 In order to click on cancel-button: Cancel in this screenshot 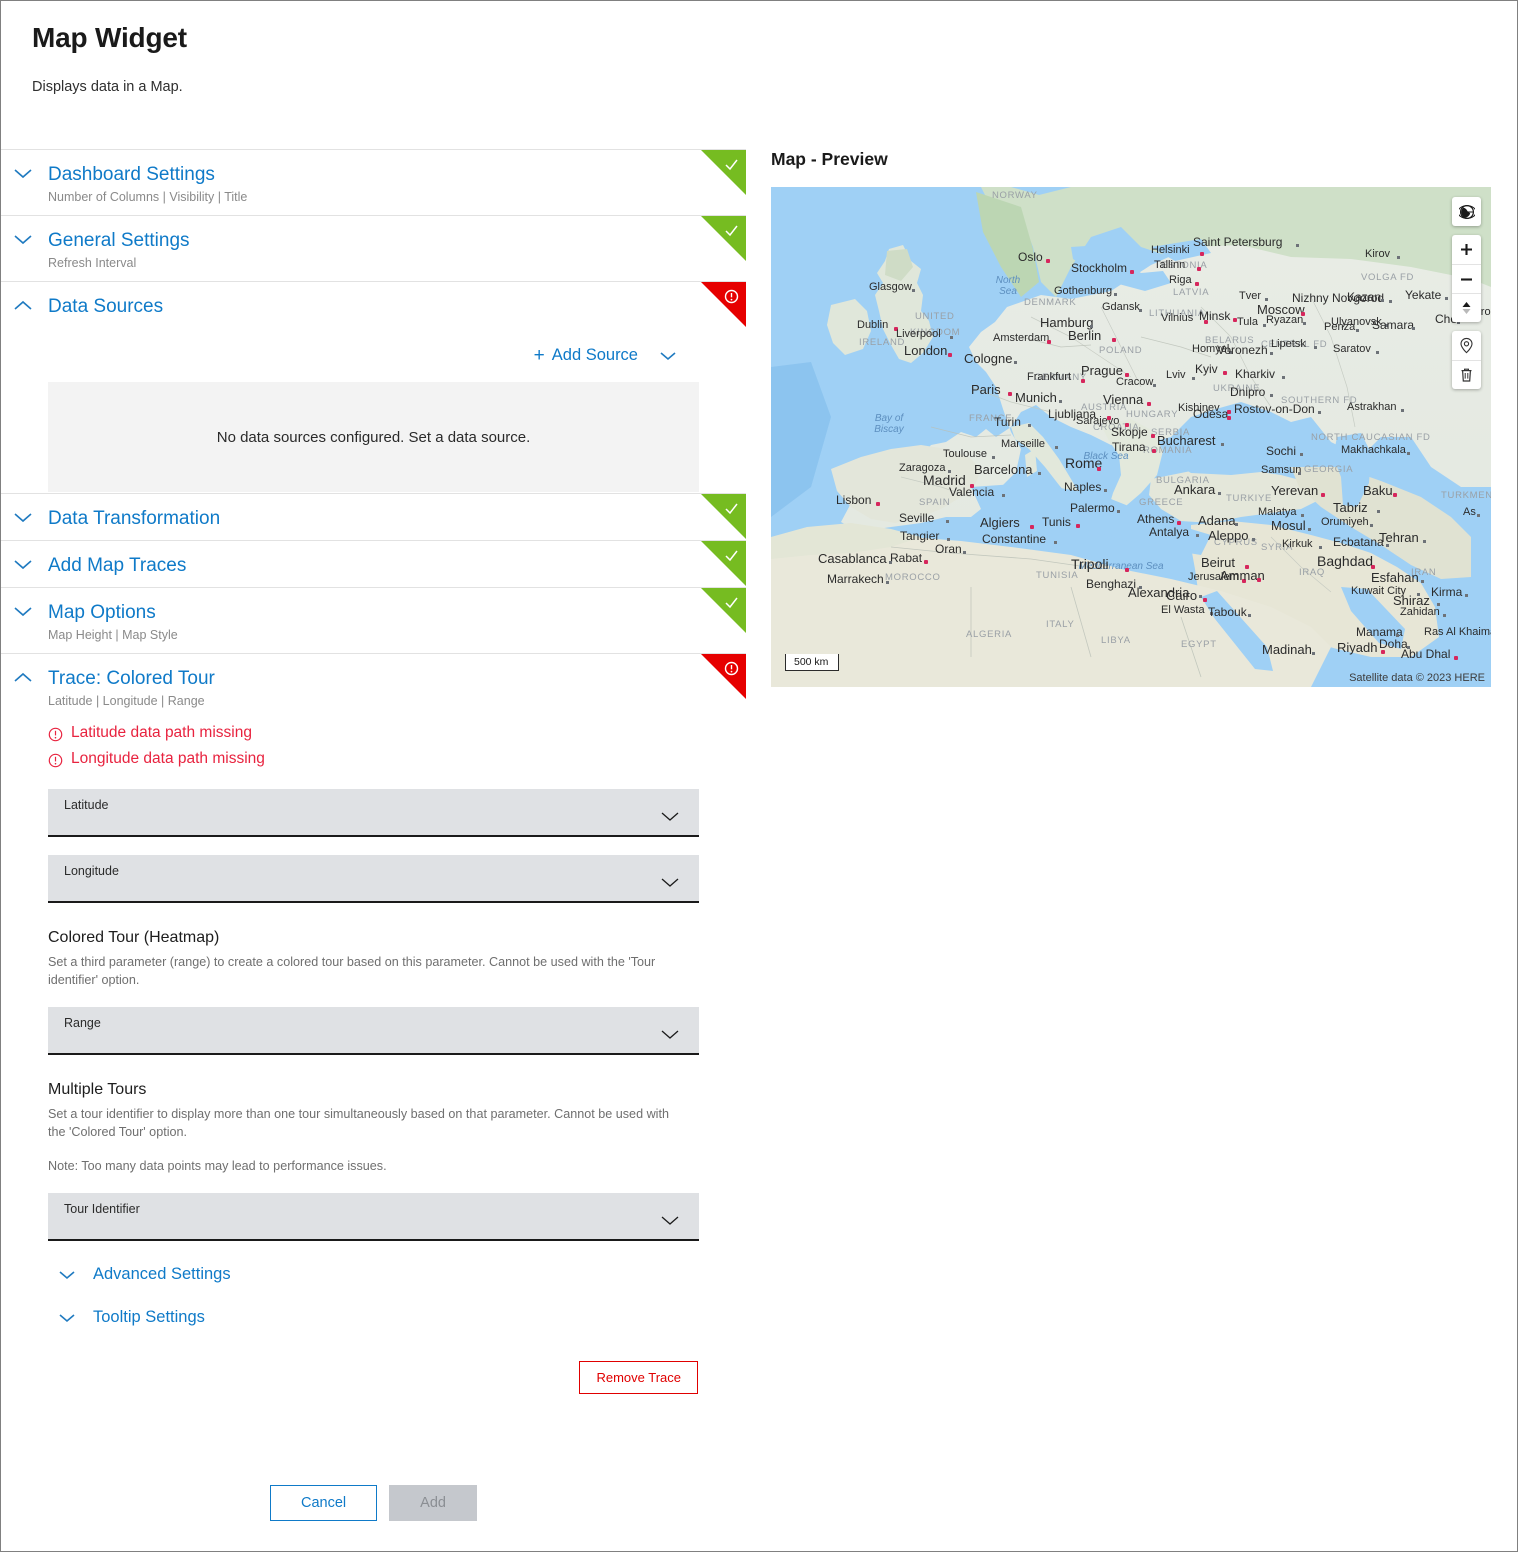, I will do `click(324, 1503)`.